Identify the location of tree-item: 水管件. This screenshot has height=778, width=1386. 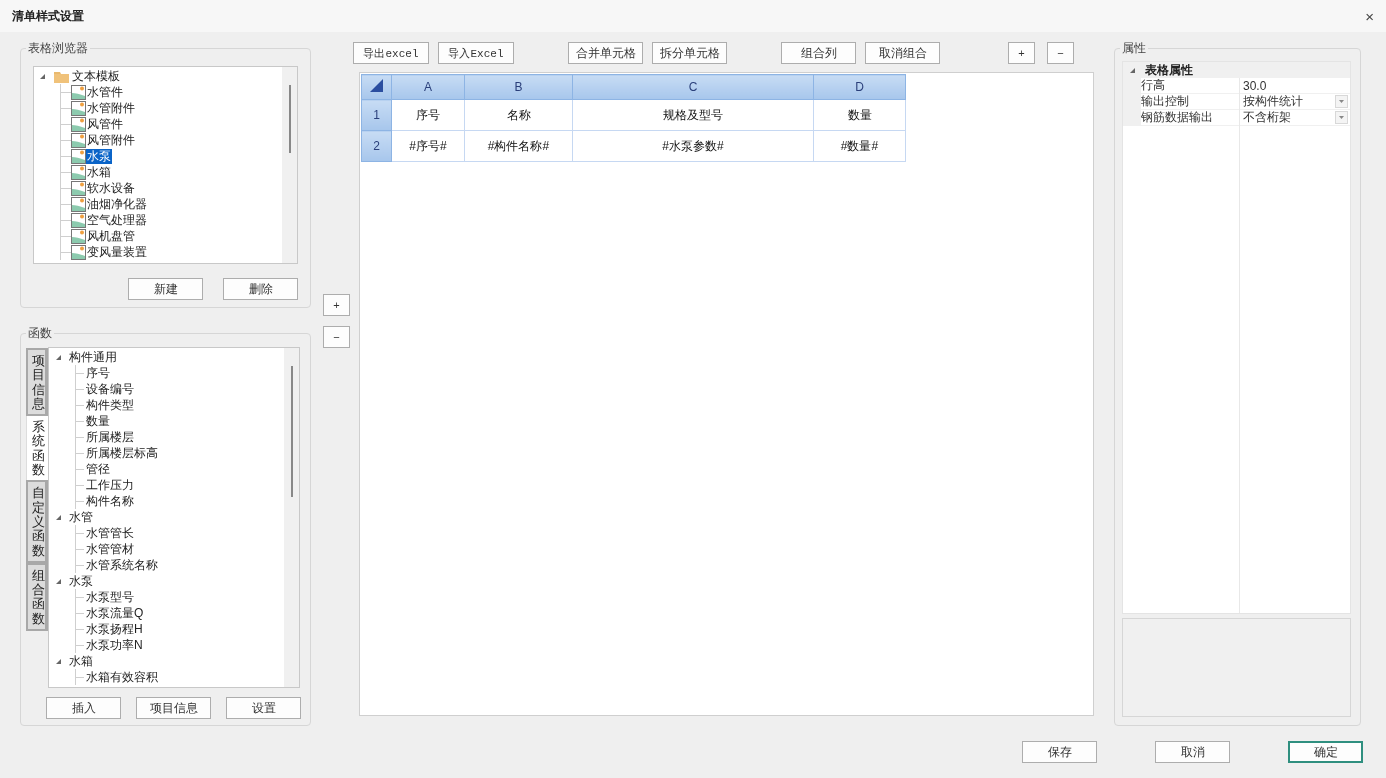
(105, 92).